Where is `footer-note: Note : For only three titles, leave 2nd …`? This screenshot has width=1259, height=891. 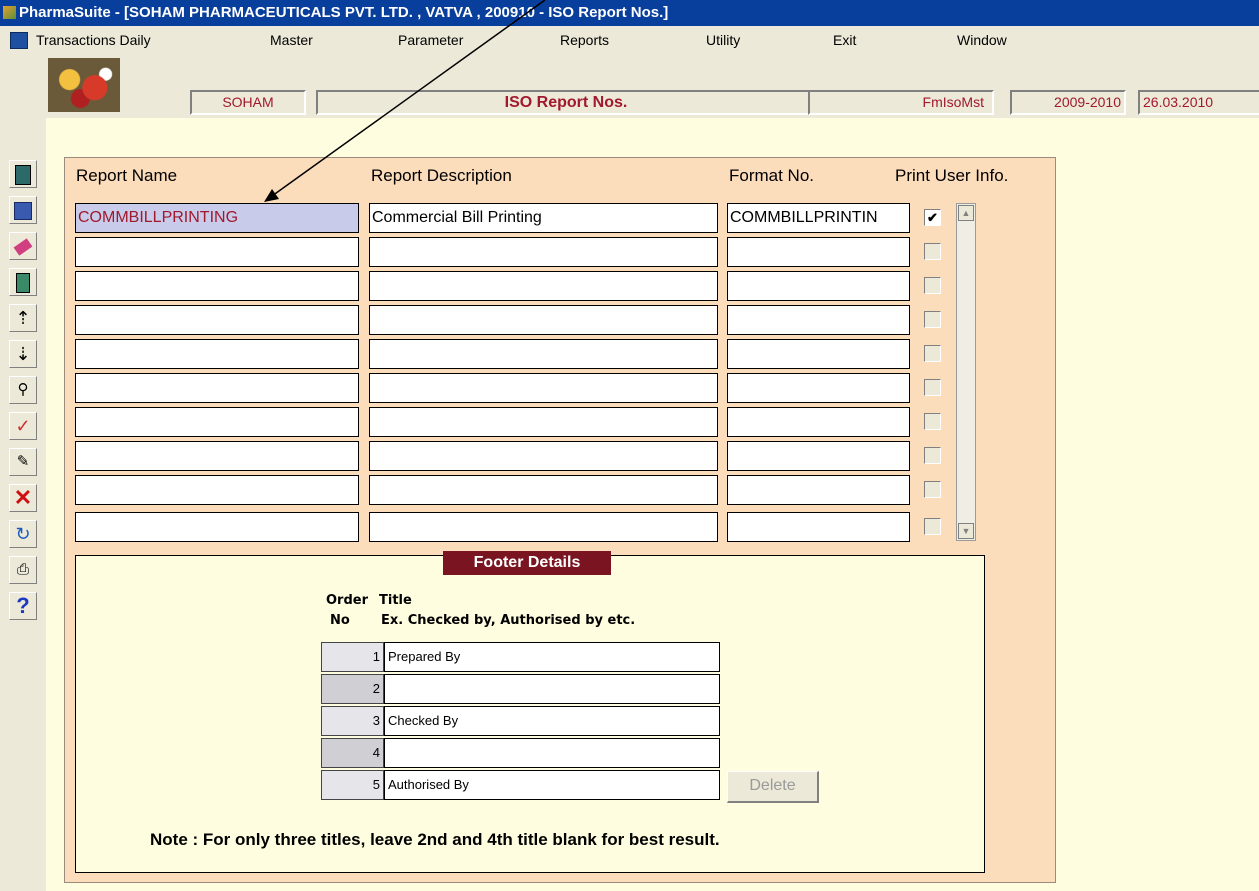
footer-note: Note : For only three titles, leave 2nd … is located at coordinates (435, 839).